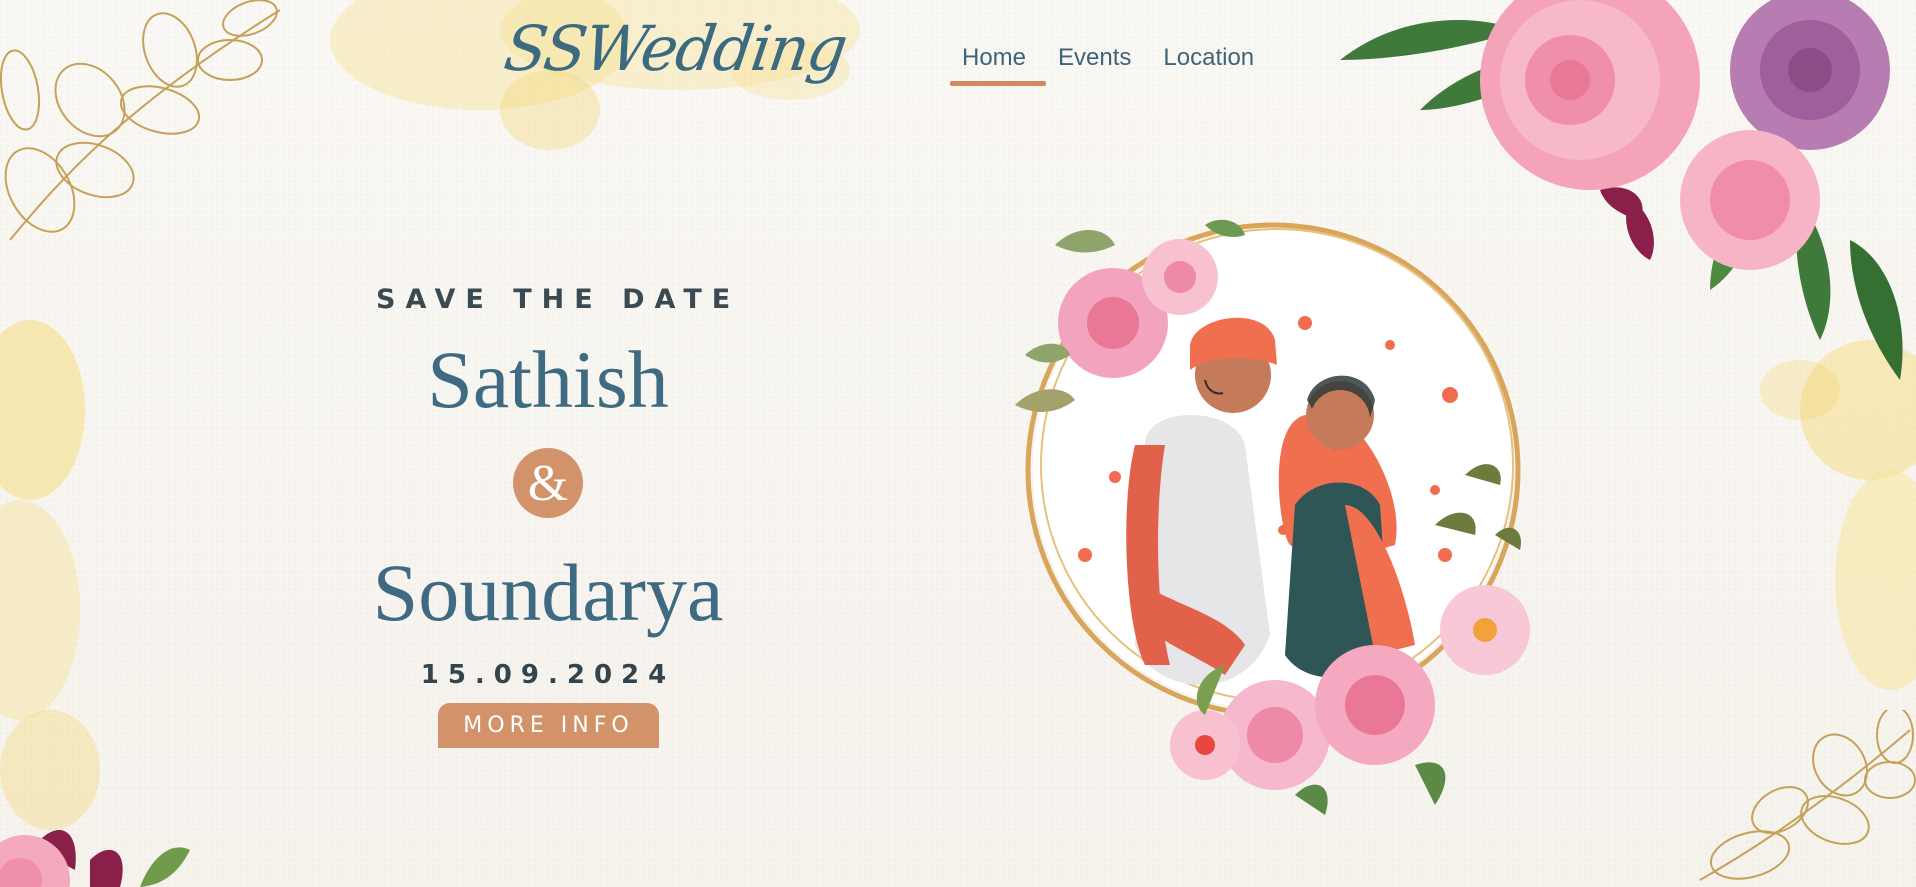  Describe the element at coordinates (1098, 65) in the screenshot. I see `nav-events: Events` at that location.